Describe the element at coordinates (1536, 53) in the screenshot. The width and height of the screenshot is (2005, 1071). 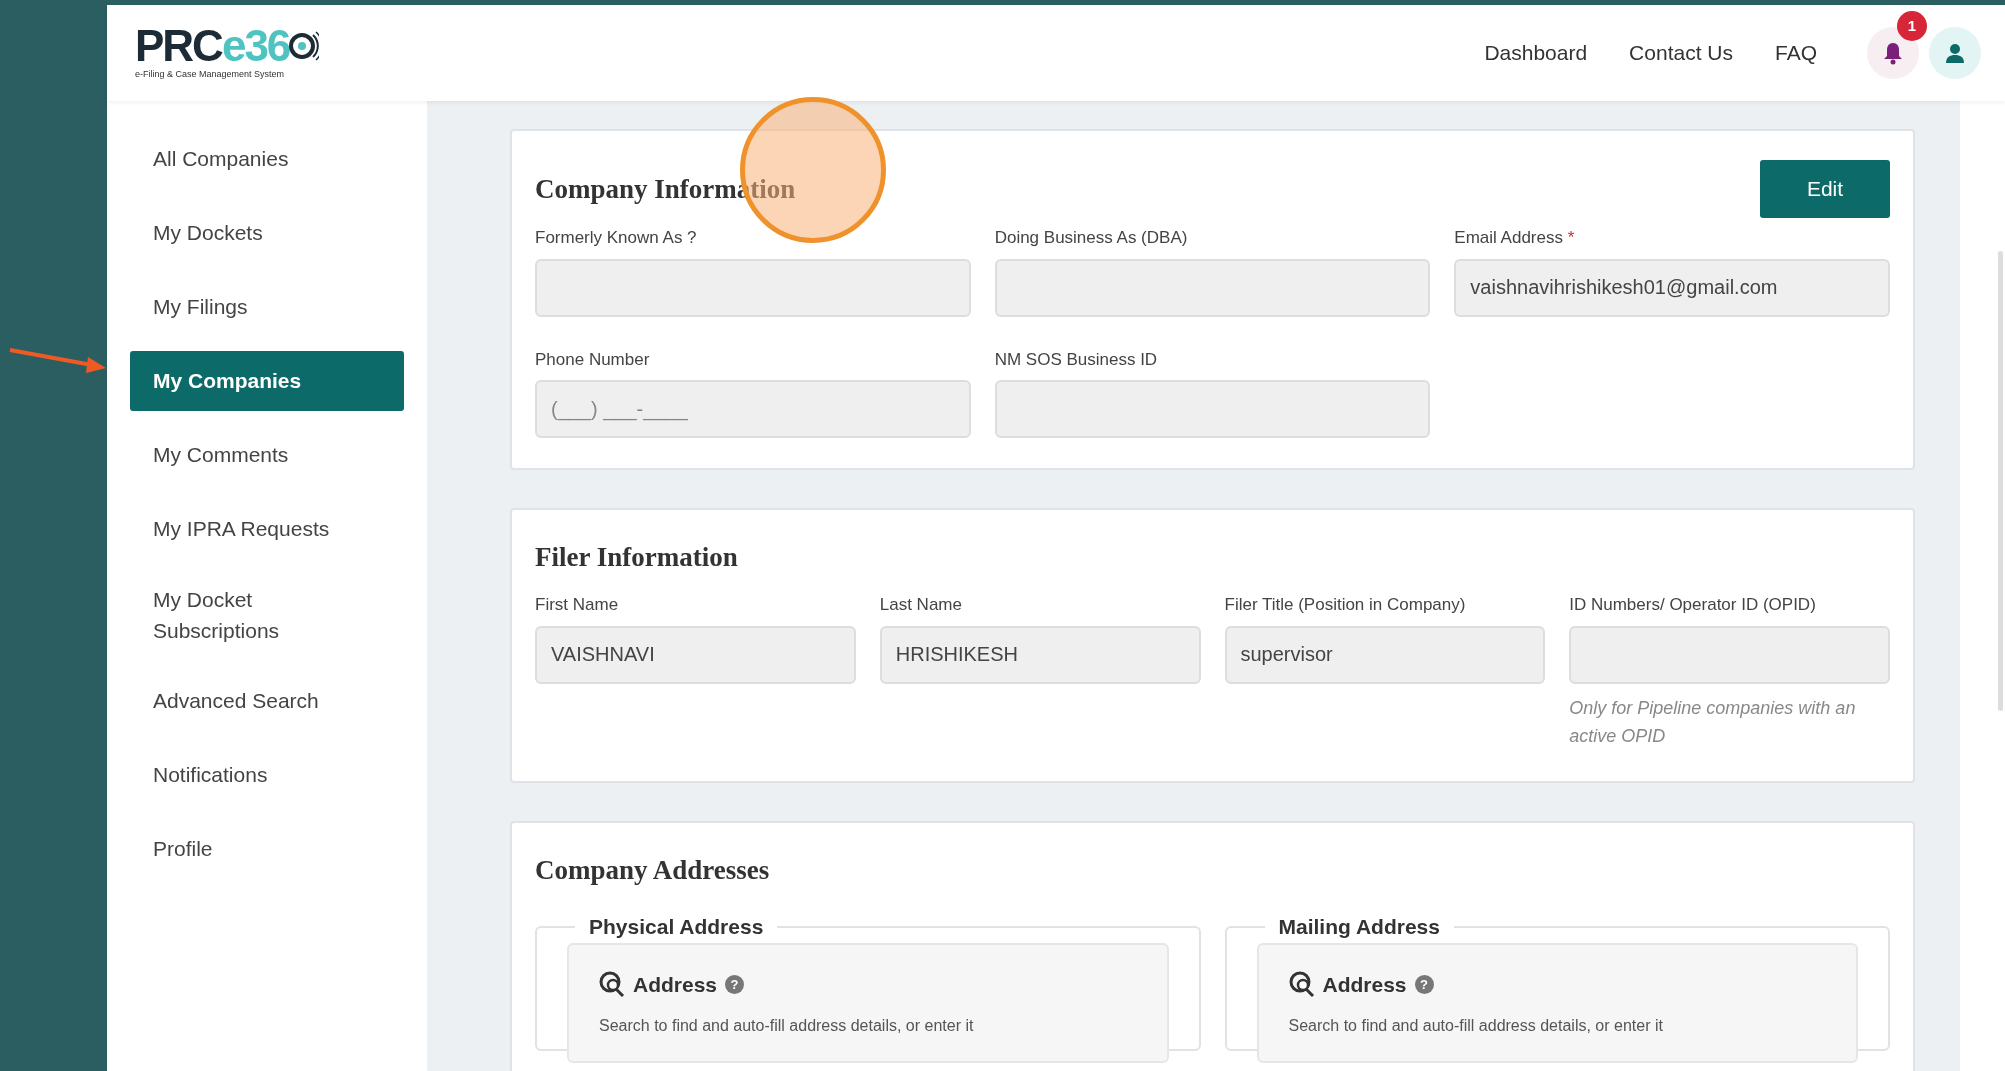
I see `nav-link: Dashboard` at that location.